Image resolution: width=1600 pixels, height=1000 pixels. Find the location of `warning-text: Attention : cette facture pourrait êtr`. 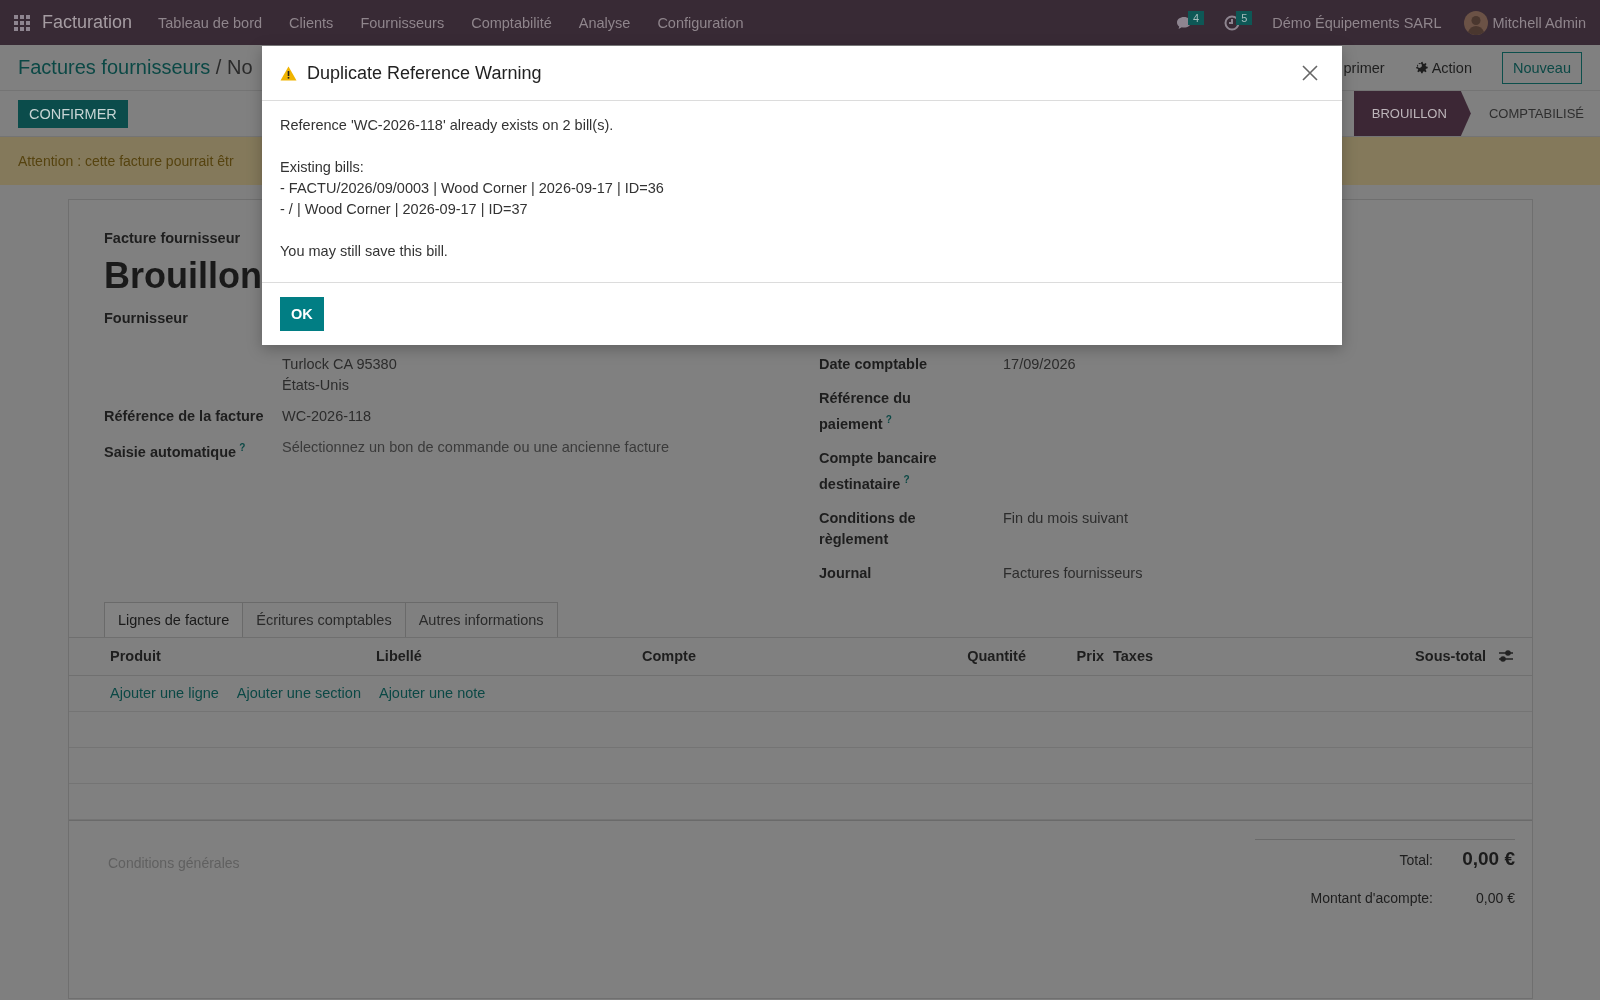

warning-text: Attention : cette facture pourrait êtr is located at coordinates (126, 161).